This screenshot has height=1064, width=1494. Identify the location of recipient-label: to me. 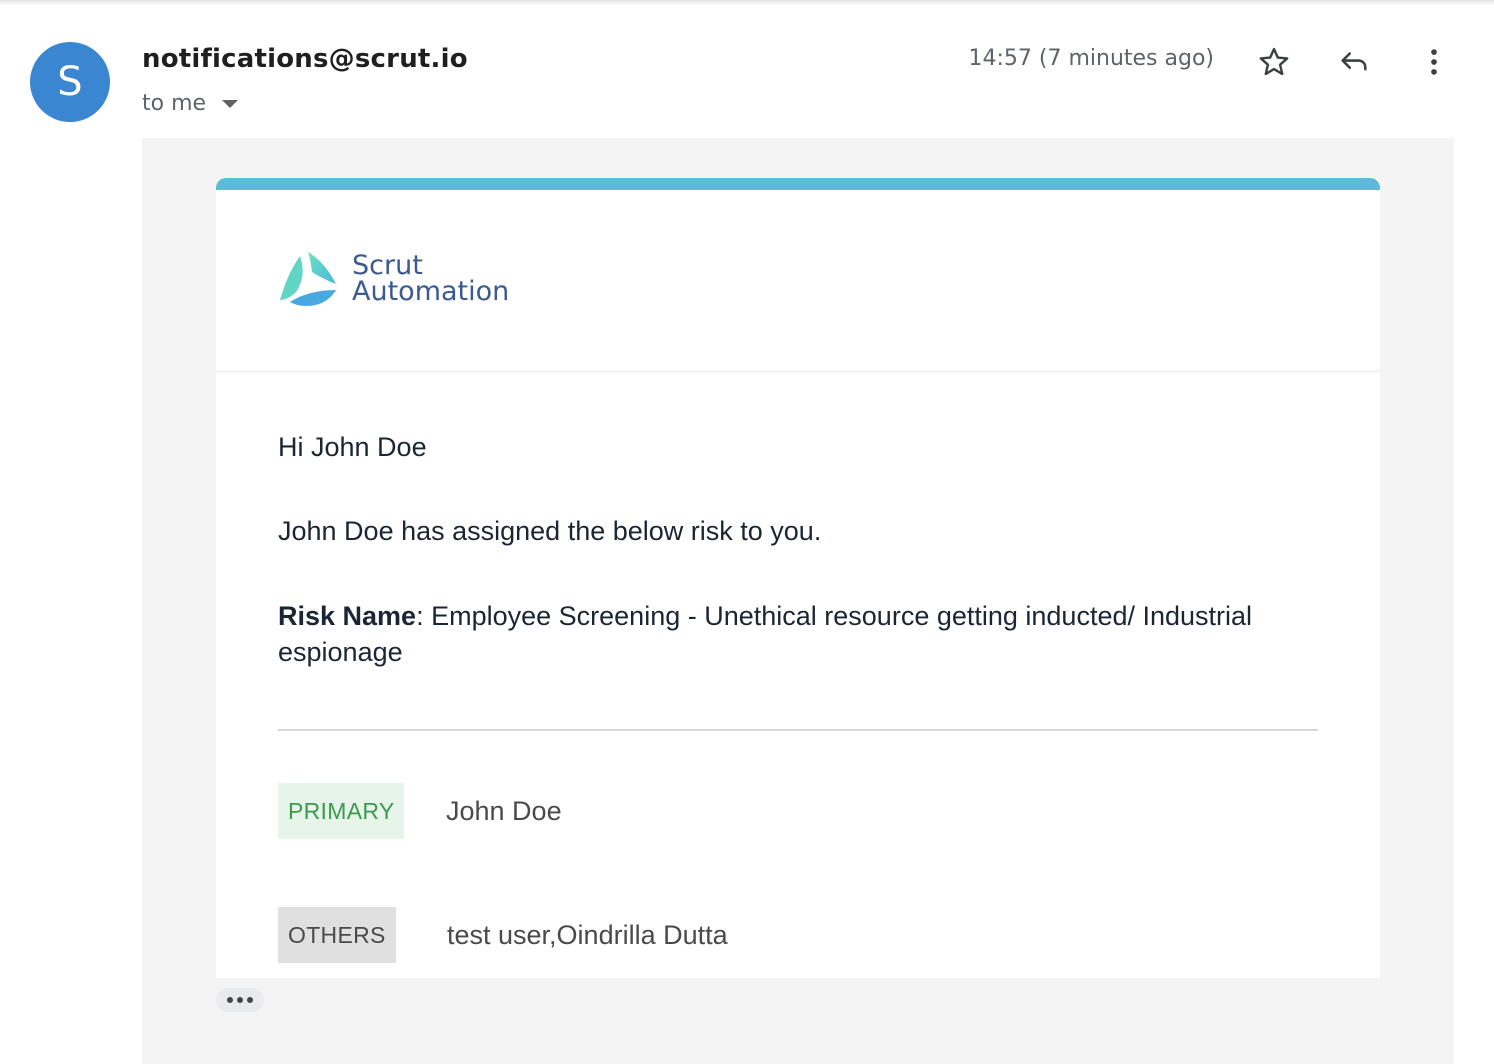
(174, 103).